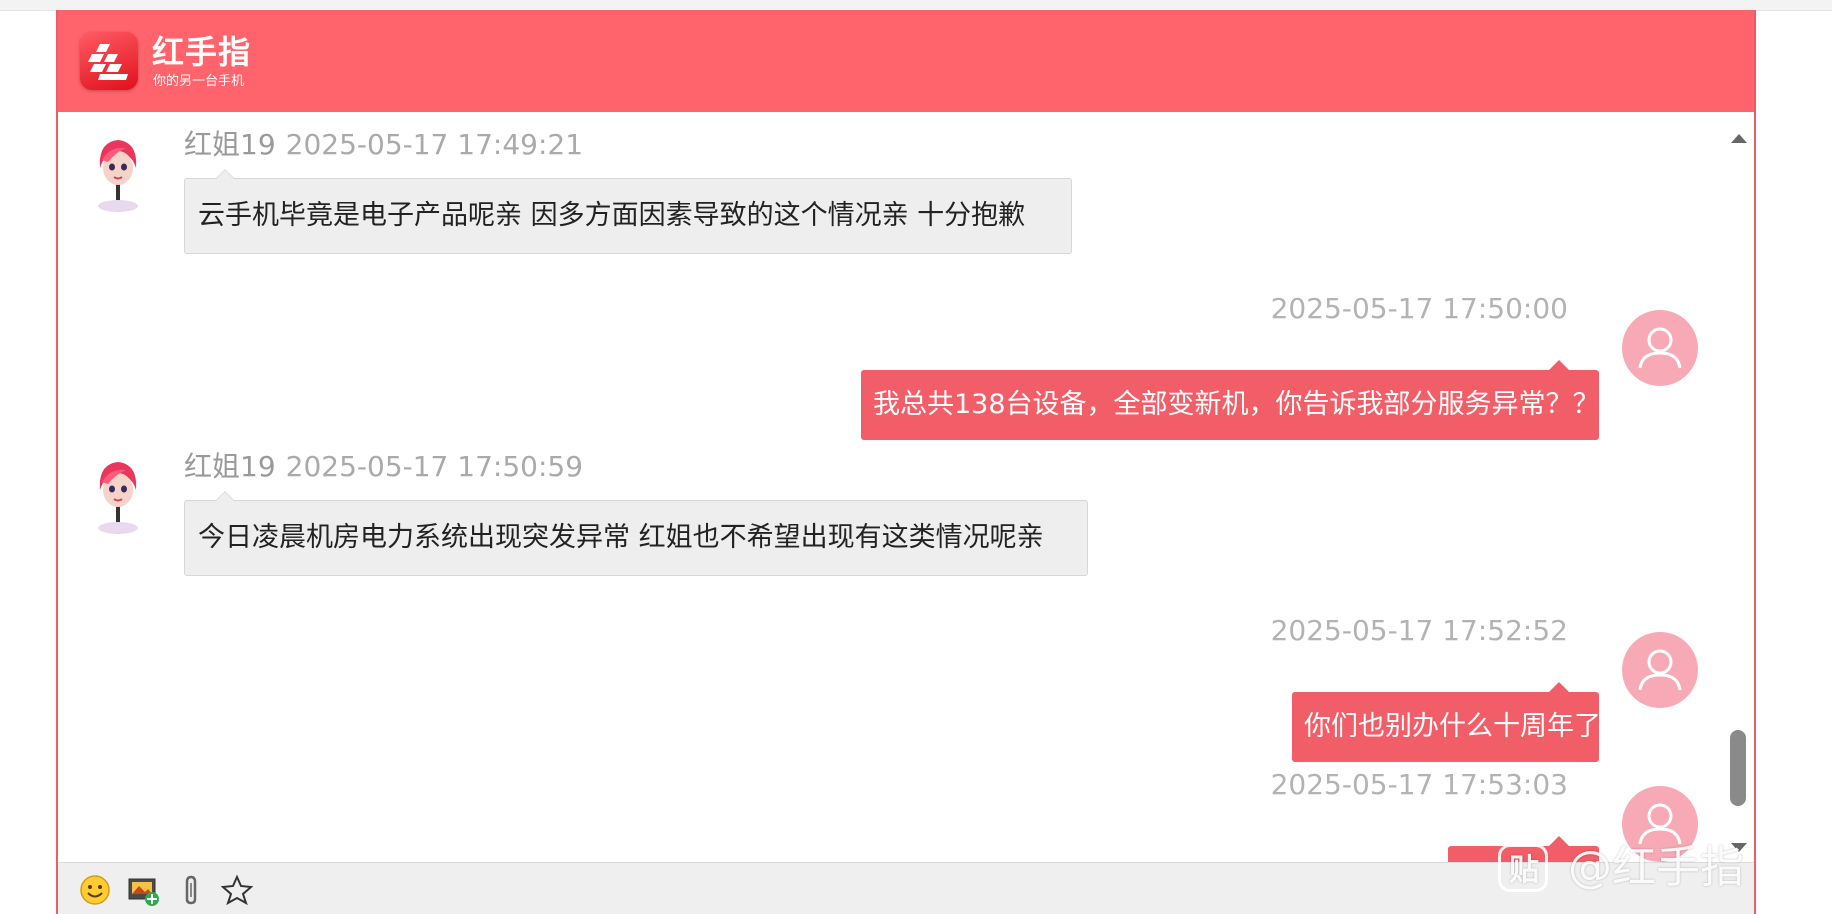  What do you see at coordinates (237, 890) in the screenshot?
I see `star-icon` at bounding box center [237, 890].